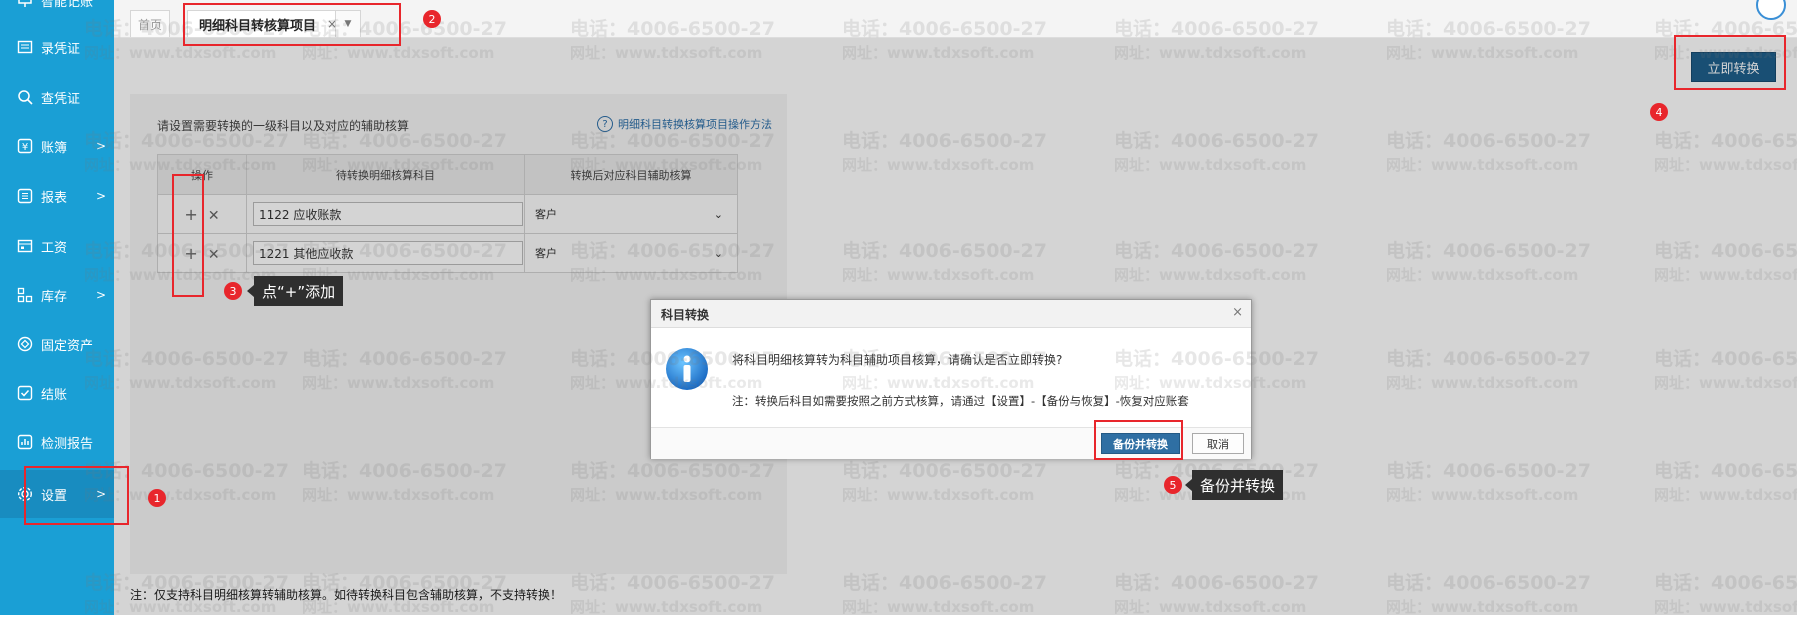 The width and height of the screenshot is (1797, 617). I want to click on sidebar-item-fixed-assets: 固定资产, so click(57, 344).